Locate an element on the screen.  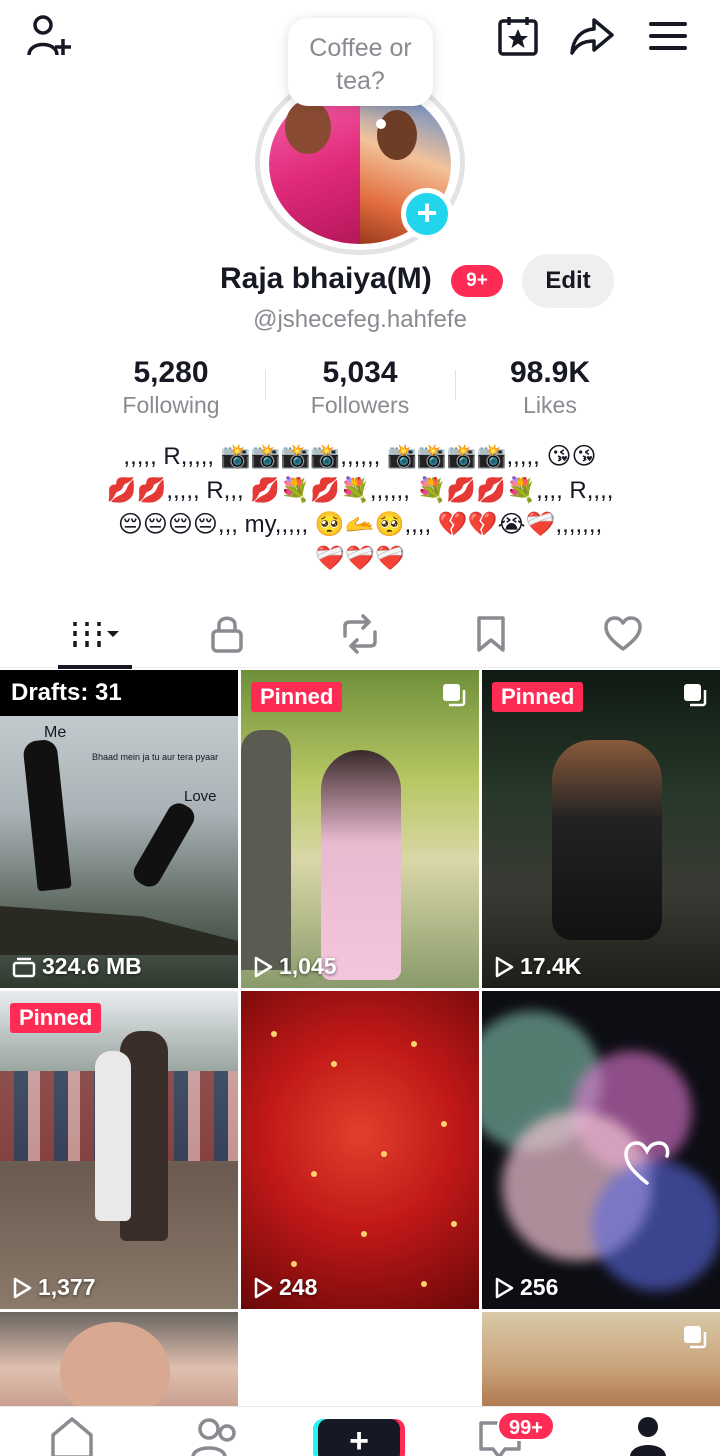
menu-icon is located at coordinates (668, 36).